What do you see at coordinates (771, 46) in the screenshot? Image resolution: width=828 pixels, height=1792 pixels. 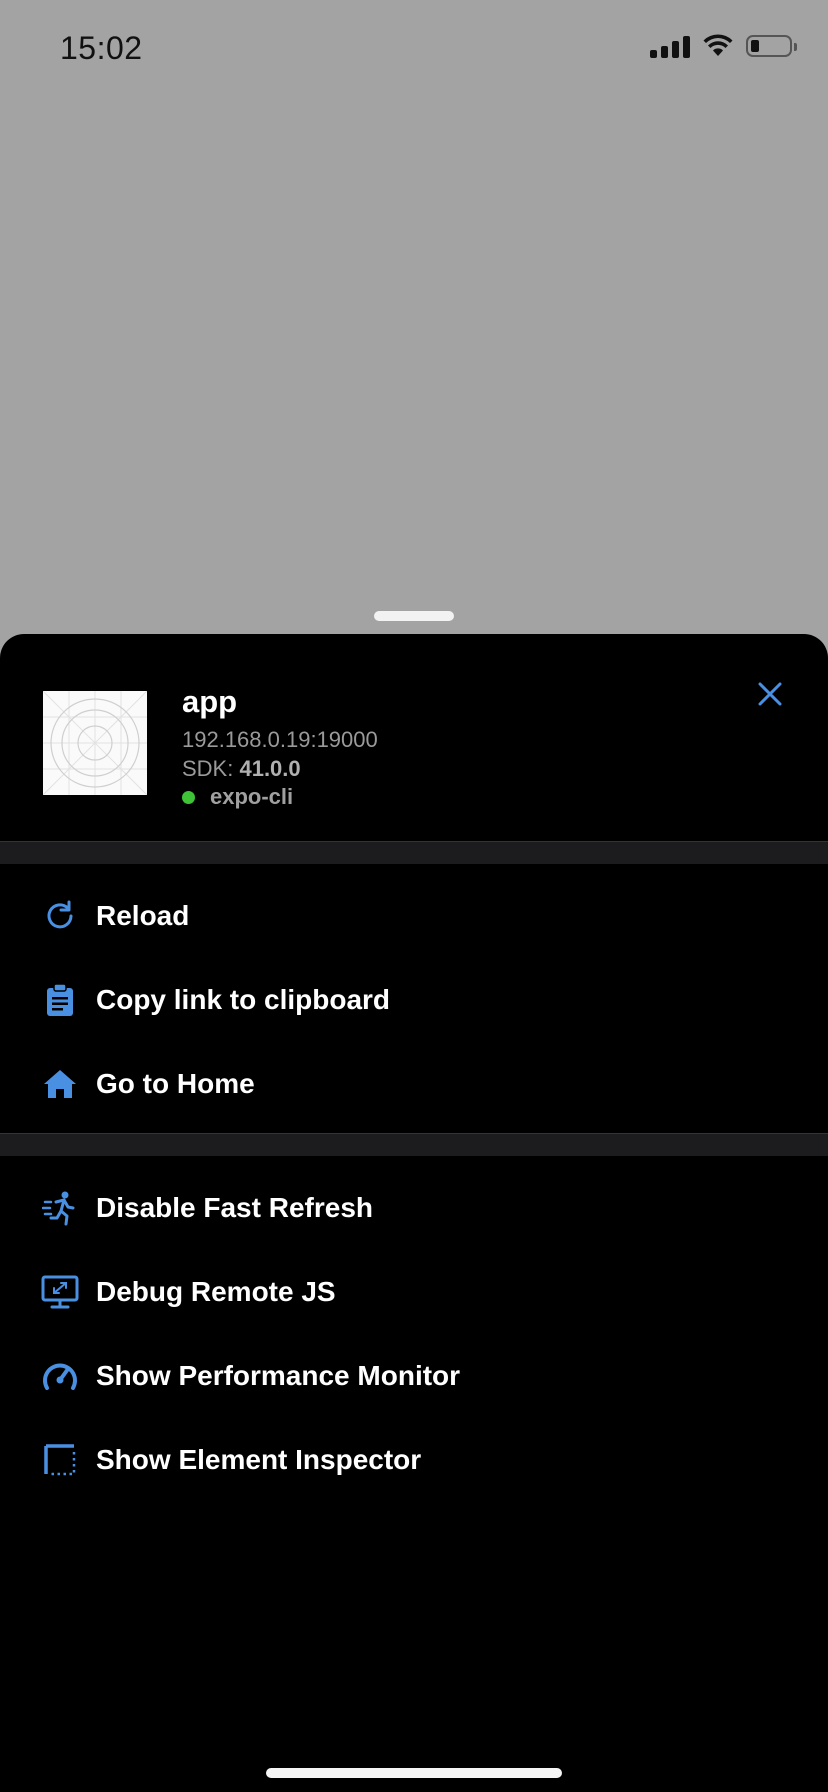 I see `battery-icon` at bounding box center [771, 46].